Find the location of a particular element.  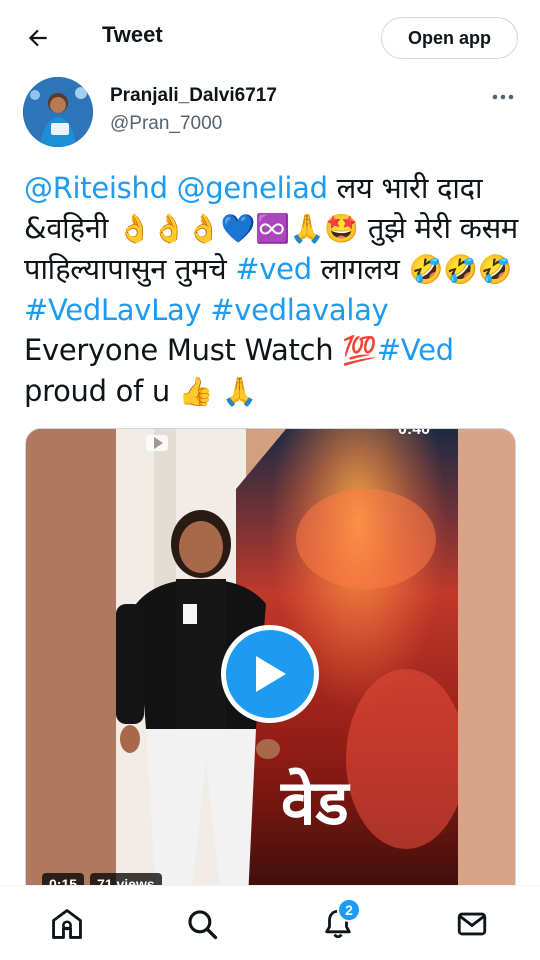

hashtag-link: #VedLavLay is located at coordinates (113, 310).